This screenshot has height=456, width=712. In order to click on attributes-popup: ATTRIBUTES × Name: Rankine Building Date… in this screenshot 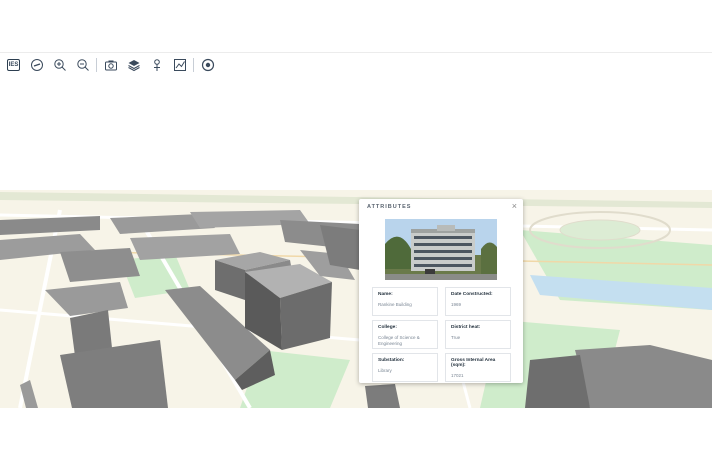, I will do `click(441, 291)`.